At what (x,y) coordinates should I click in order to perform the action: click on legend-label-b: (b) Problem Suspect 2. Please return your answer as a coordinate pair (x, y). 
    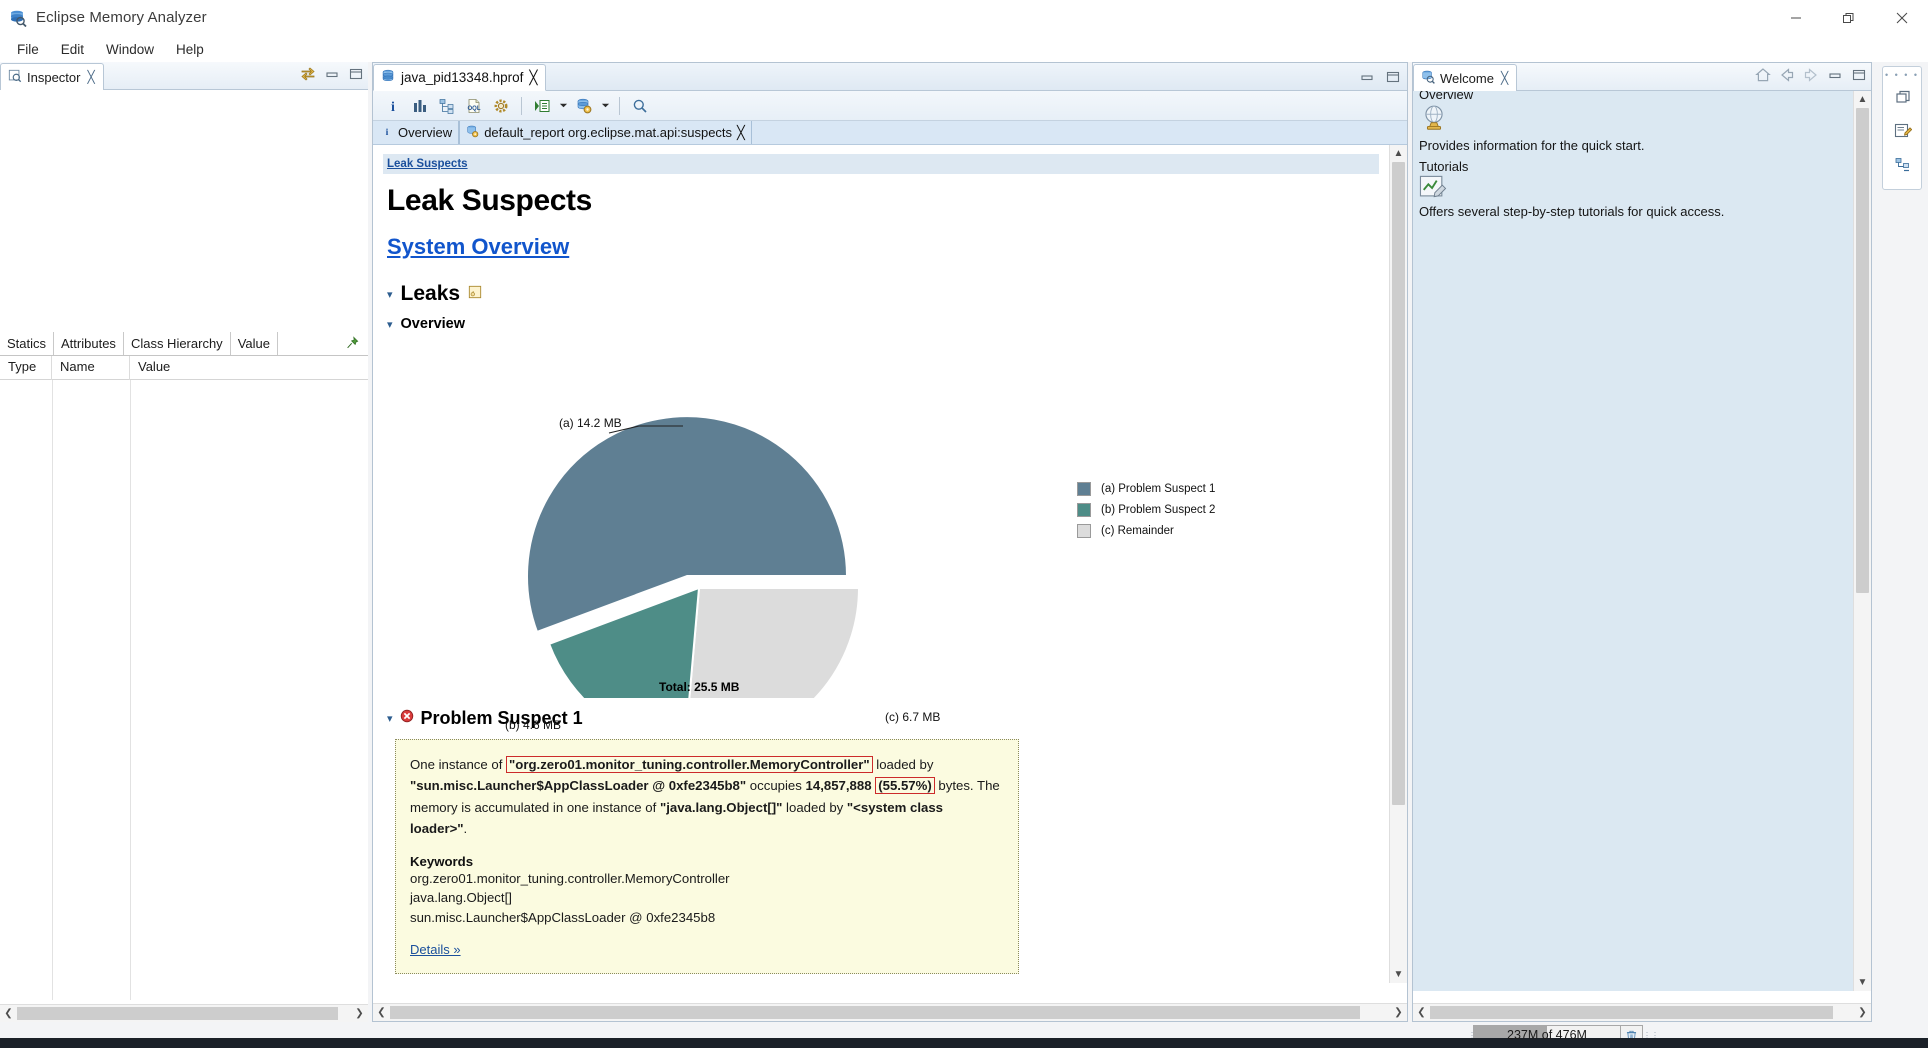
    Looking at the image, I should click on (1158, 509).